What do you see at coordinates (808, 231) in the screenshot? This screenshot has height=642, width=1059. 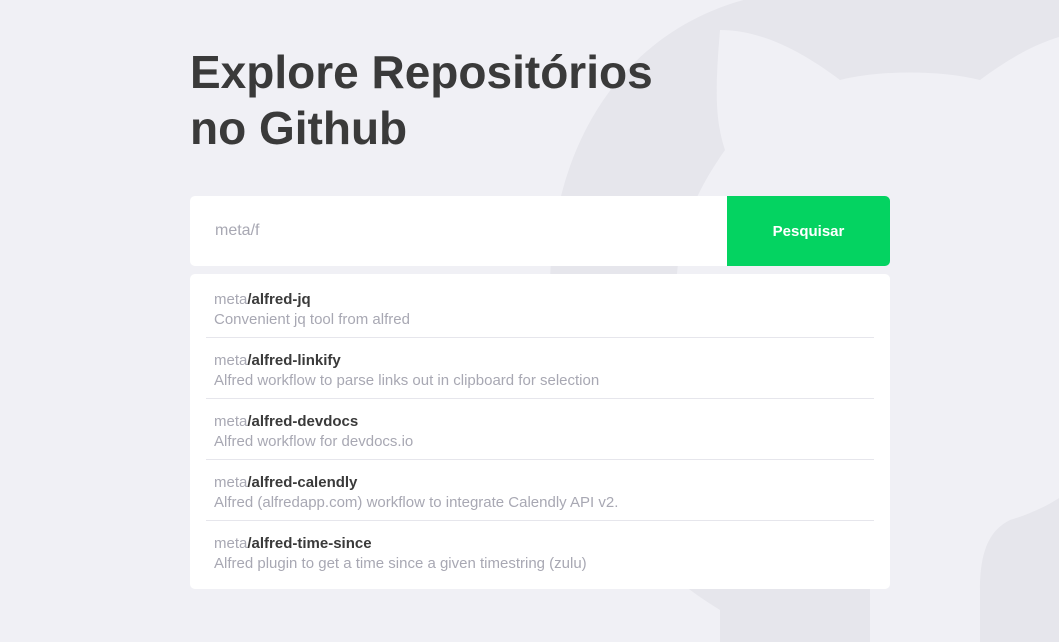 I see `search-button: Pesquisar` at bounding box center [808, 231].